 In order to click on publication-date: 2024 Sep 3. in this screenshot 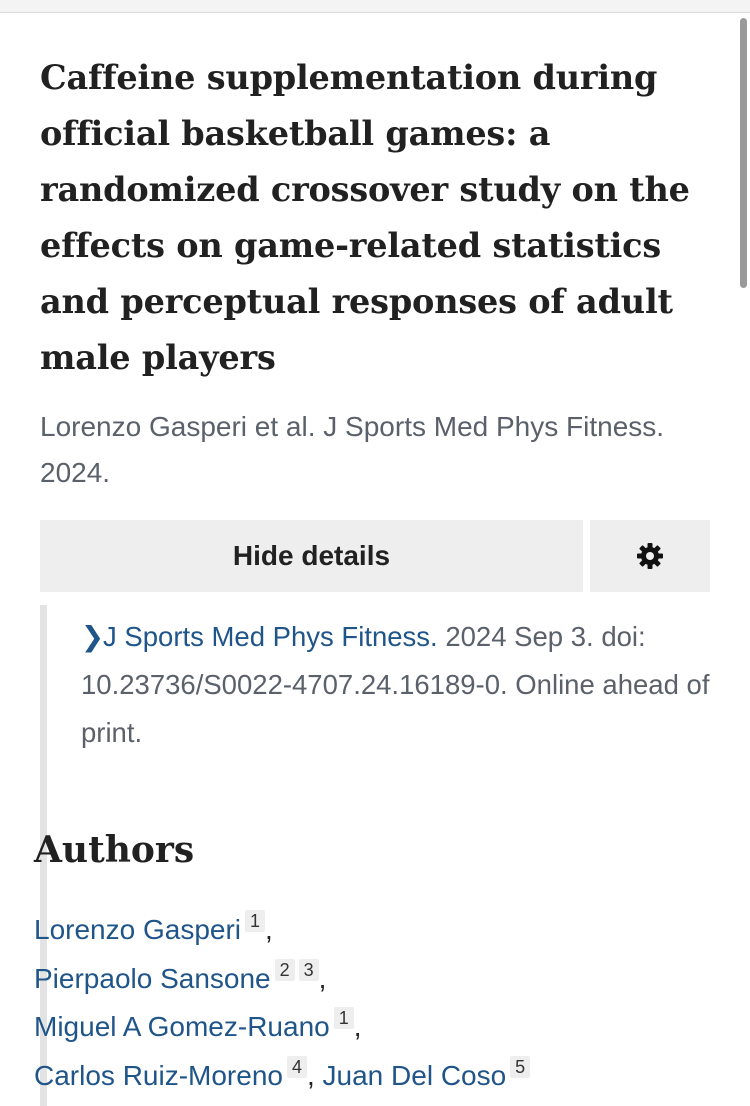, I will do `click(519, 636)`.